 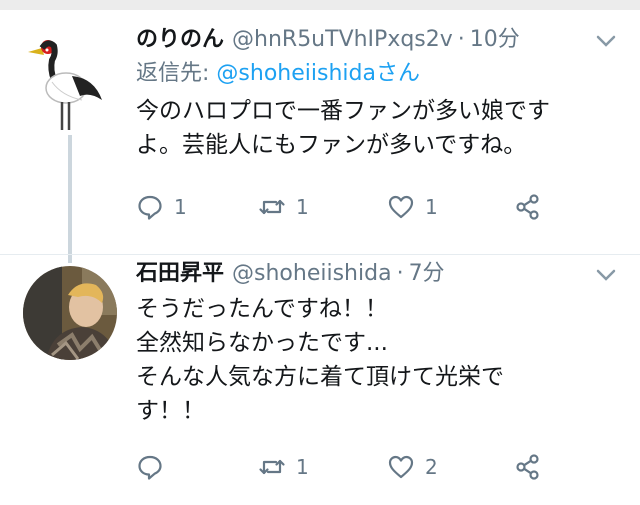 I want to click on display-name: のりのん, so click(x=180, y=40).